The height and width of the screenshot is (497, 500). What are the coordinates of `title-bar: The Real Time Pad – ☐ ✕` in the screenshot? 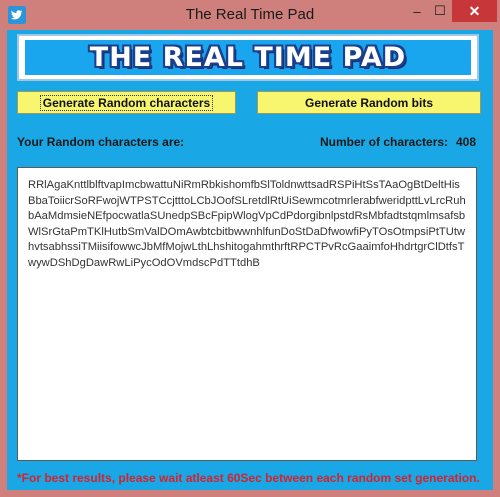 It's located at (250, 15).